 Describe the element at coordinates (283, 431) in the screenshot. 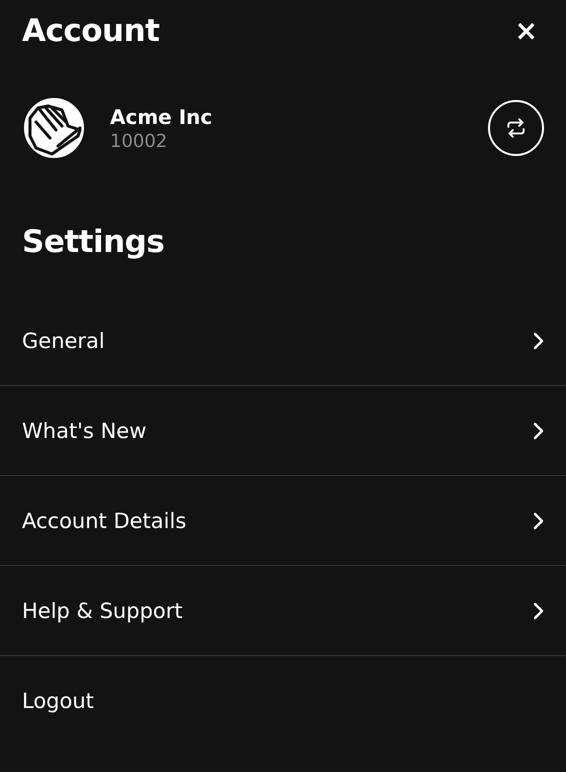

I see `settings-item: What's New` at that location.